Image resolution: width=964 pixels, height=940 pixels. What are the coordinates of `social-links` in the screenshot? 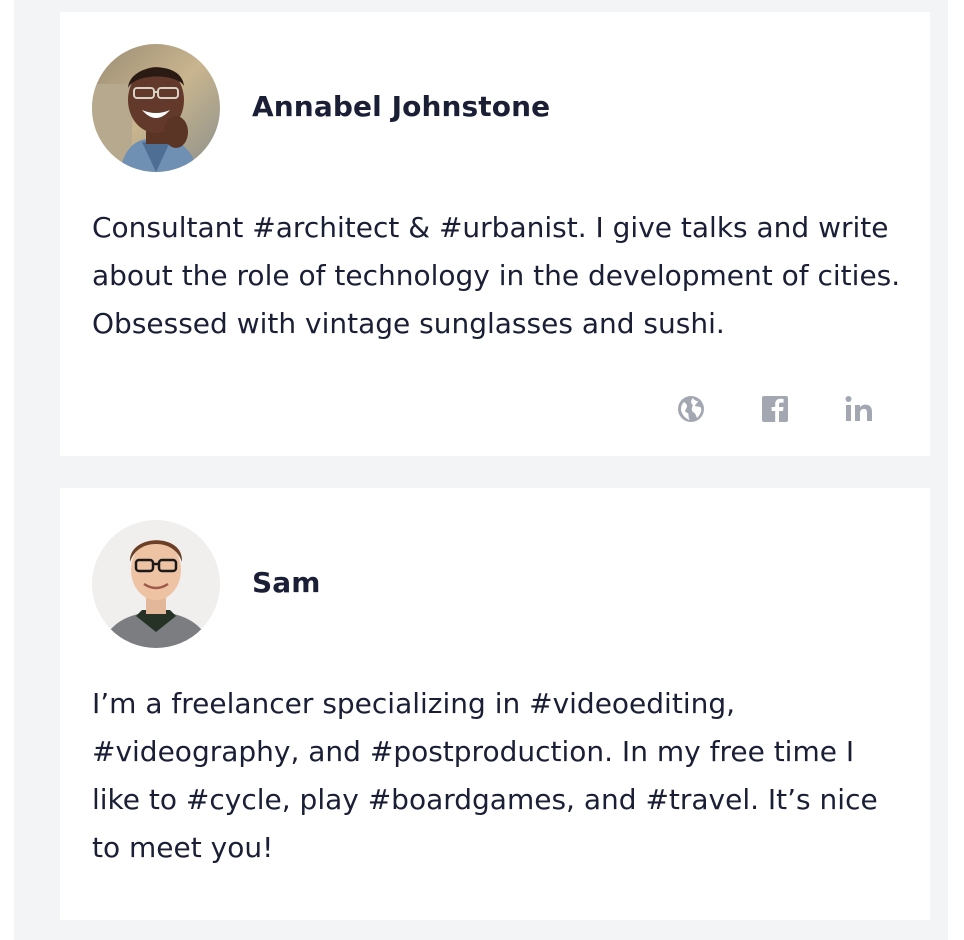 It's located at (775, 409).